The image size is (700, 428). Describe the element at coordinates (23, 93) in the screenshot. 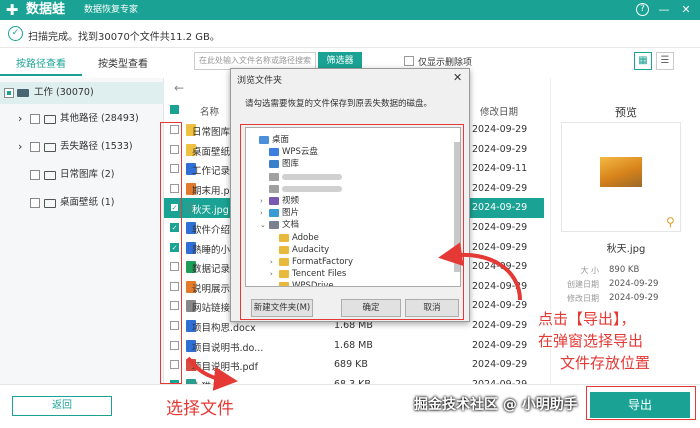

I see `drive-icon` at that location.